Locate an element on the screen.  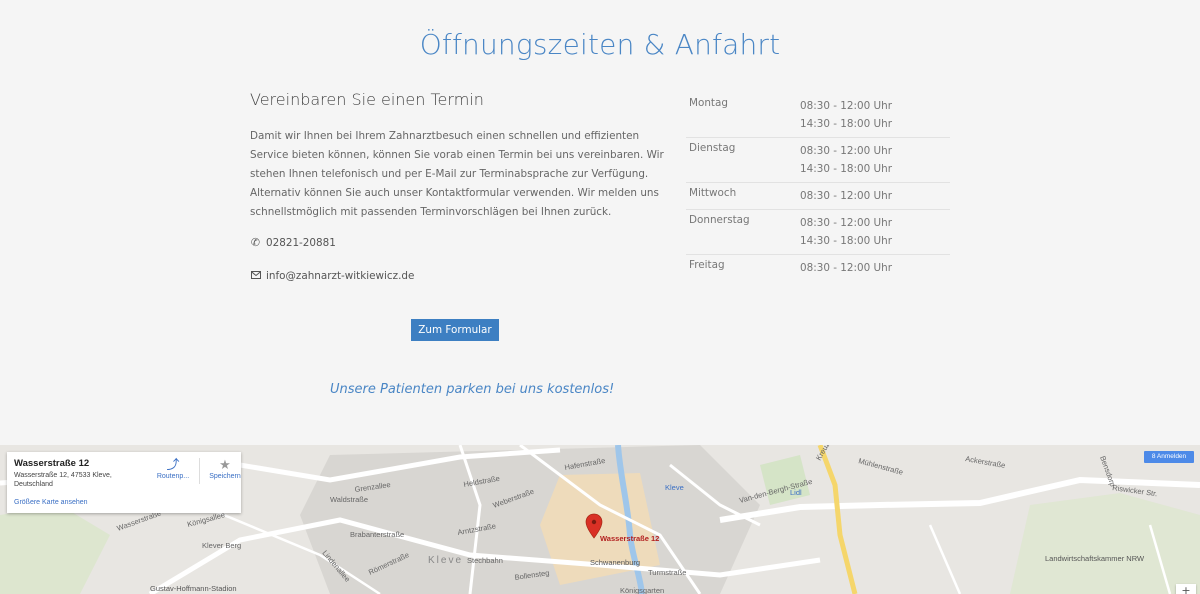
email-contact: info@zahnarzt-witkiewicz.de is located at coordinates (460, 275).